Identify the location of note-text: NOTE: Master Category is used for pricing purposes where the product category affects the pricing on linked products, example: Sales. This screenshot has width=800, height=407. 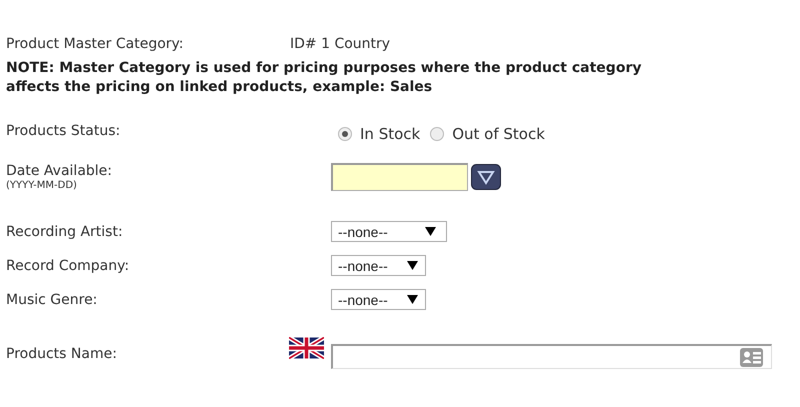
(324, 78).